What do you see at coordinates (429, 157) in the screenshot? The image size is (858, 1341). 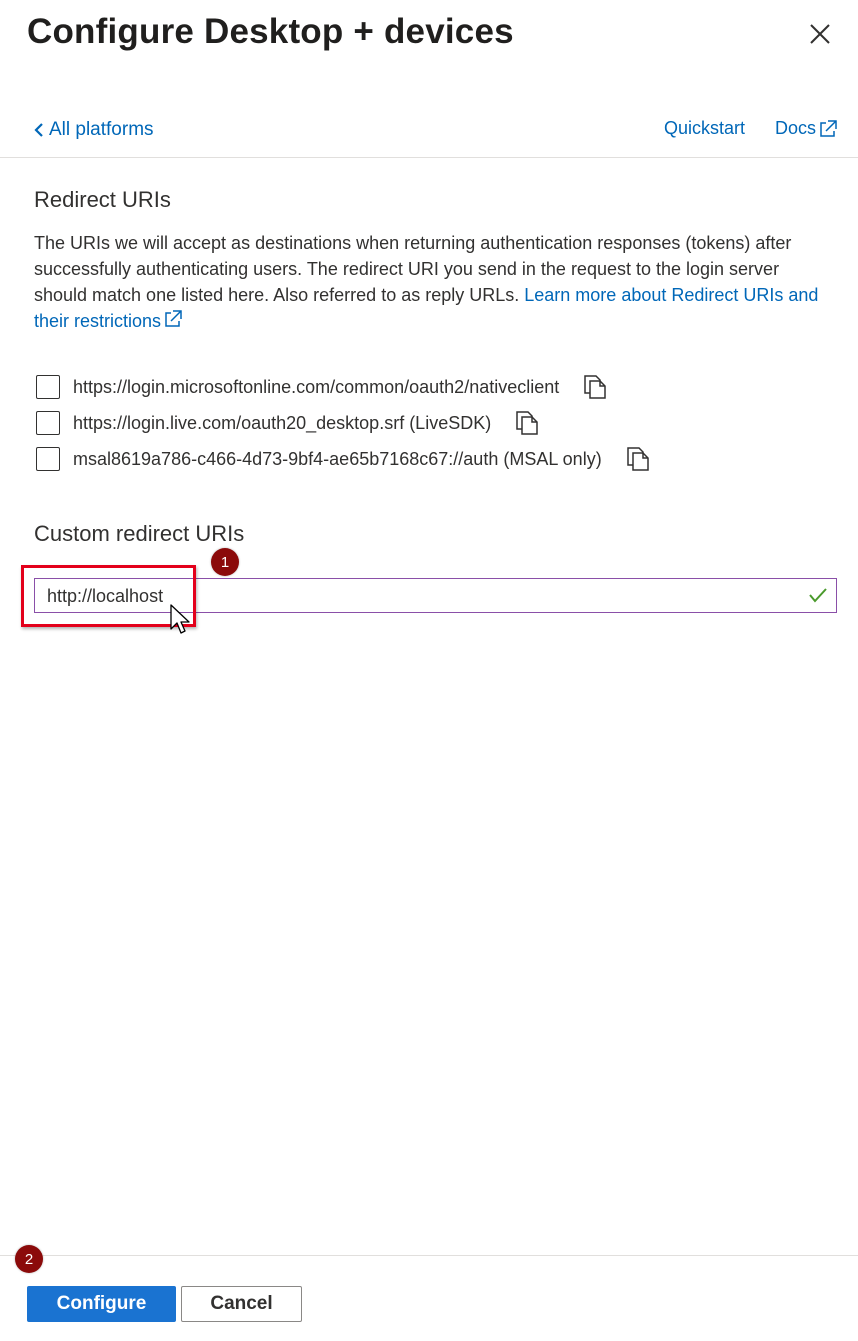 I see `header-divider` at bounding box center [429, 157].